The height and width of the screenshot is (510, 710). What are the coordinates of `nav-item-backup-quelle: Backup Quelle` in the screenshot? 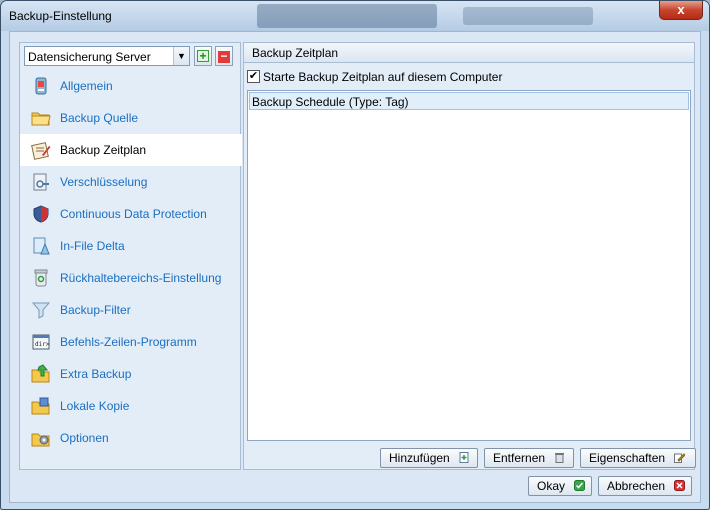 It's located at (130, 118).